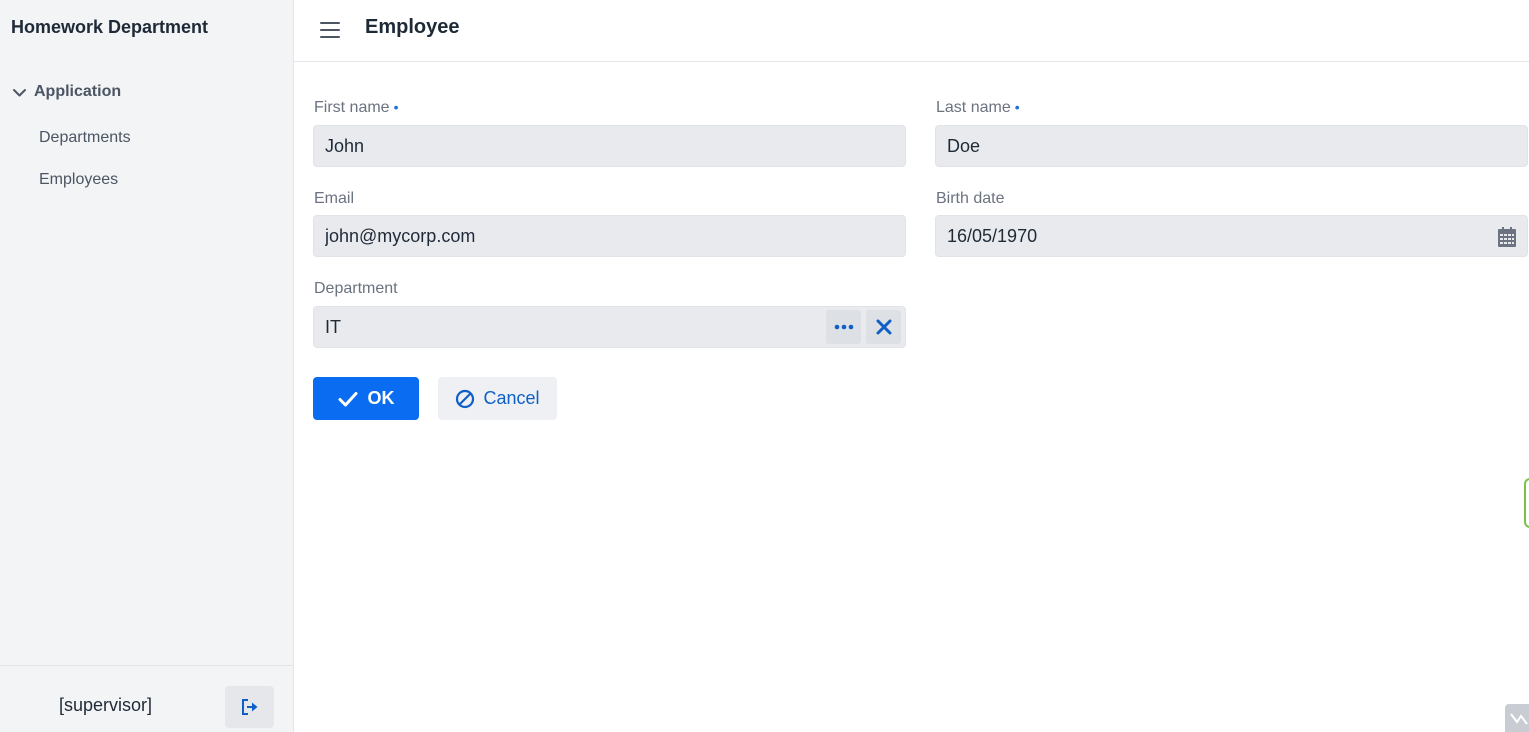 The width and height of the screenshot is (1529, 732). I want to click on calendar-icon, so click(1507, 237).